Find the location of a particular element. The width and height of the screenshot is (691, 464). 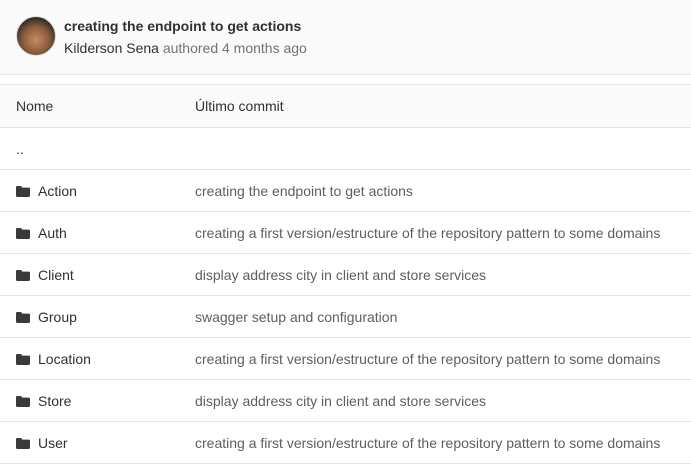

column-header-last-commit: Último commit is located at coordinates (239, 106).